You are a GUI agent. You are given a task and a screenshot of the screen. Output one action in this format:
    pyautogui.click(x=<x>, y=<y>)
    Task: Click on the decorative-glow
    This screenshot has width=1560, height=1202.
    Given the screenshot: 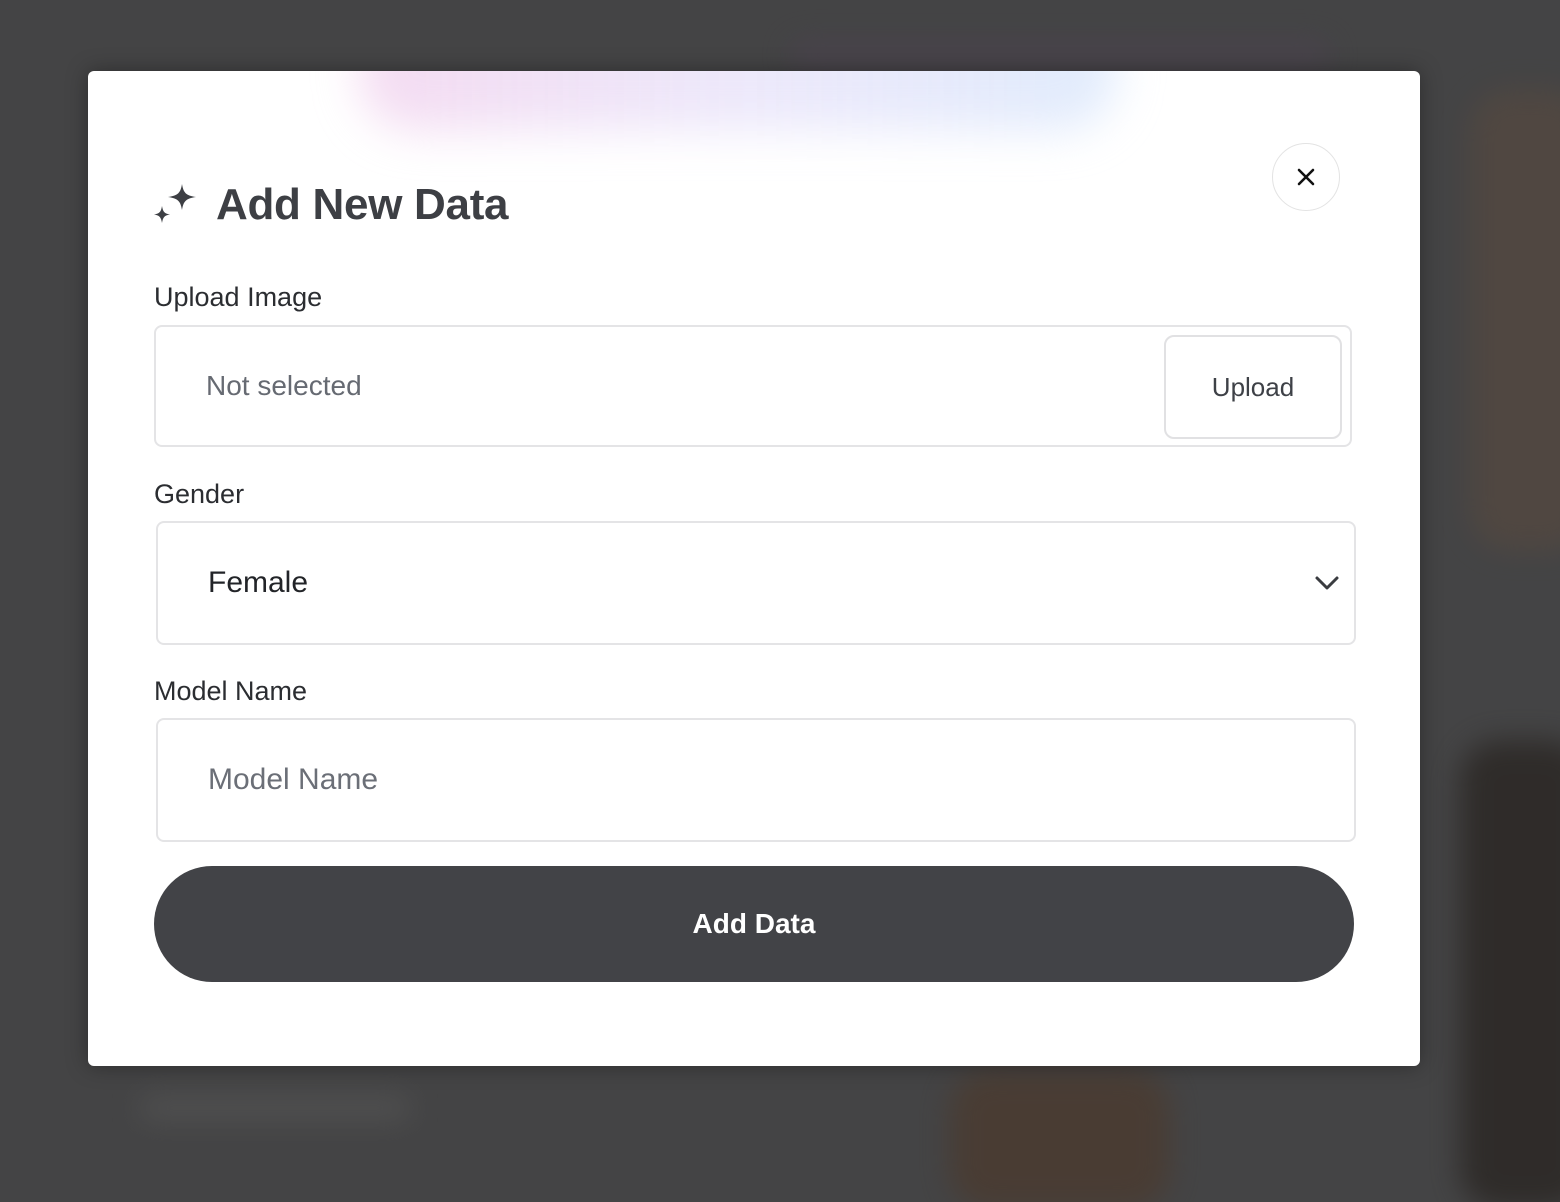 What is the action you would take?
    pyautogui.click(x=738, y=101)
    